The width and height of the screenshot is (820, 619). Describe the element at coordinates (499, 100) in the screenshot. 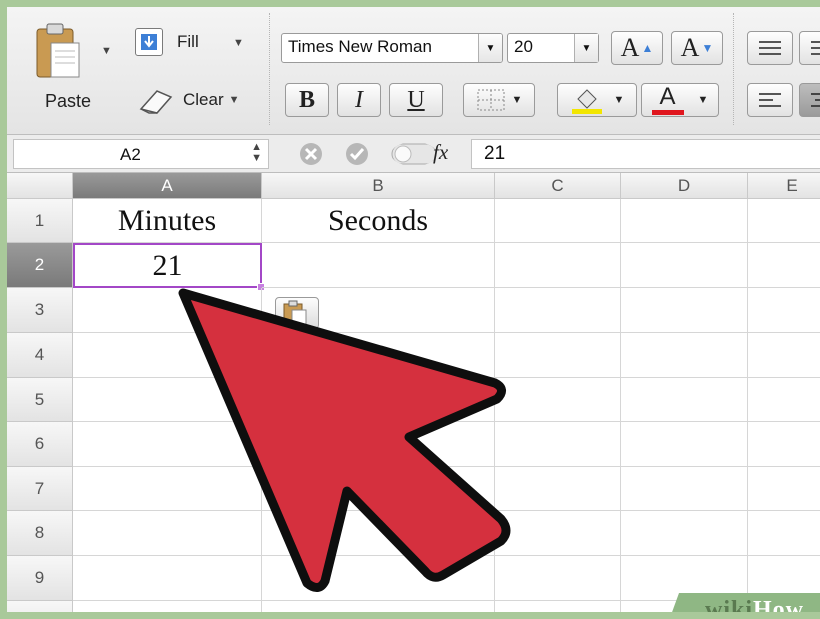

I see `borders-button: ▼` at that location.